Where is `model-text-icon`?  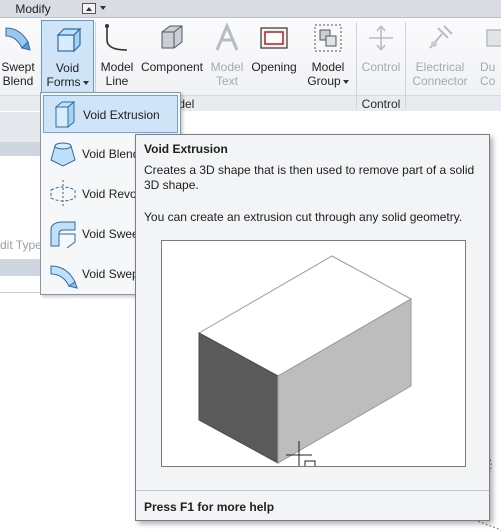
model-text-icon is located at coordinates (227, 36).